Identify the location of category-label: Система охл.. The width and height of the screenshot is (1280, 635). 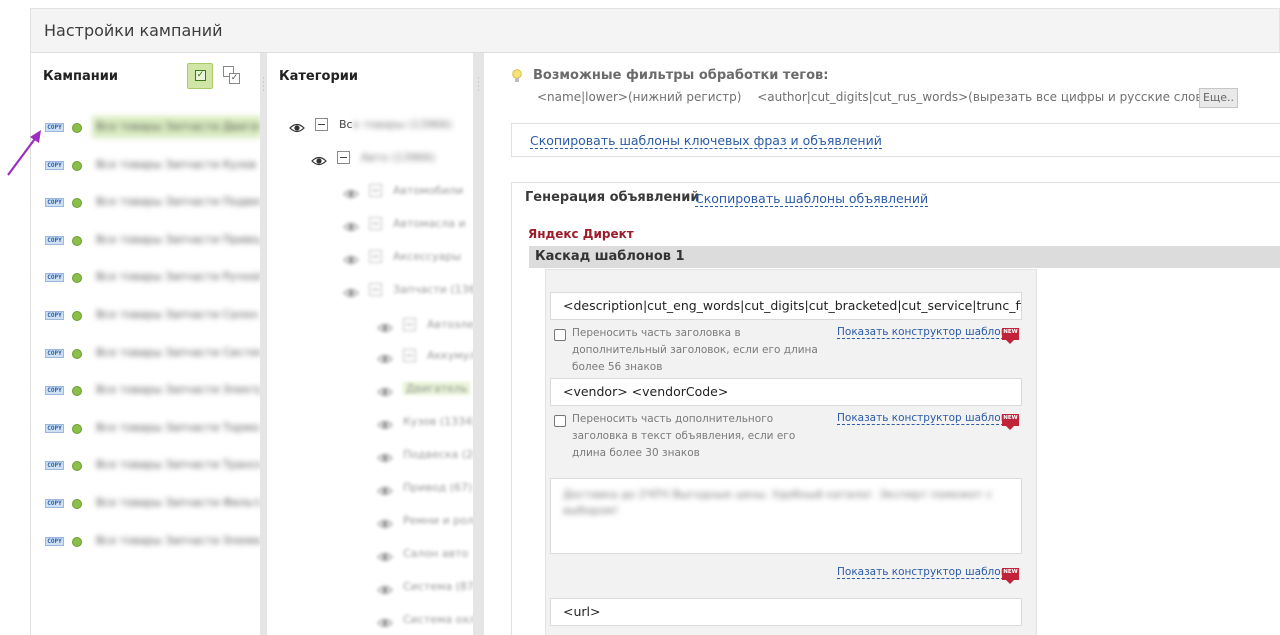
(441, 619).